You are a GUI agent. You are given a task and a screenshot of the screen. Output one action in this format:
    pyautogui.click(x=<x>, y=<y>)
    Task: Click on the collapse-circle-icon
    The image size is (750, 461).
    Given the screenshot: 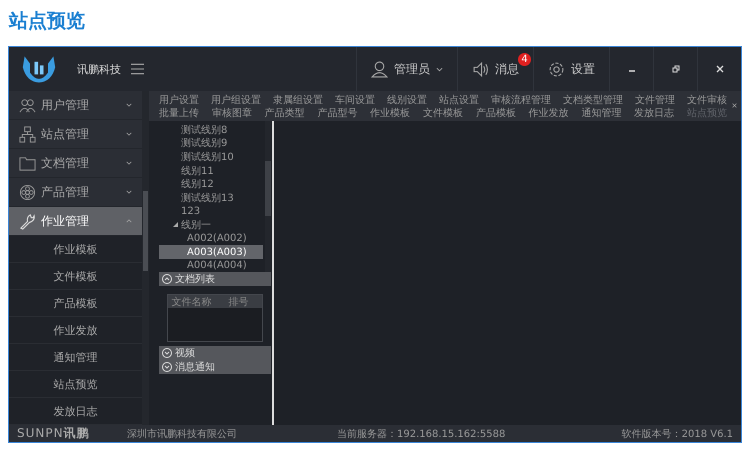 What is the action you would take?
    pyautogui.click(x=167, y=279)
    